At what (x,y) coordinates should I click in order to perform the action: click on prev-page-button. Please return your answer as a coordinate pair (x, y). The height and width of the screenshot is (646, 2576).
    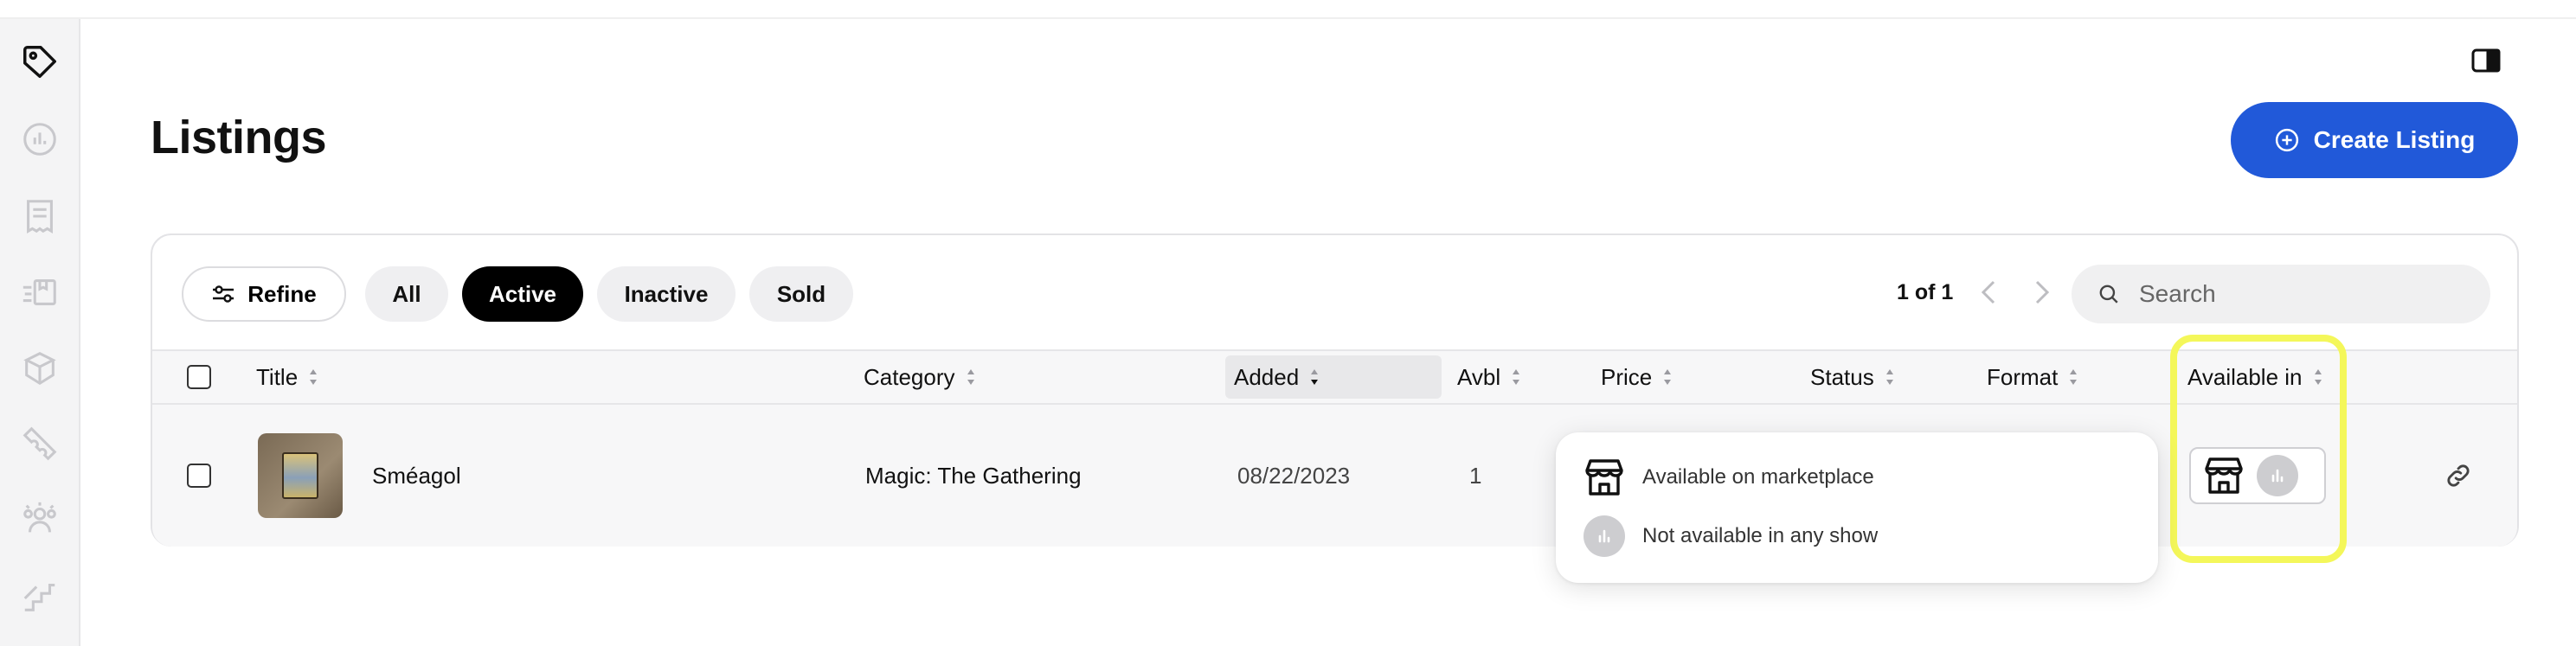
    Looking at the image, I should click on (1989, 292).